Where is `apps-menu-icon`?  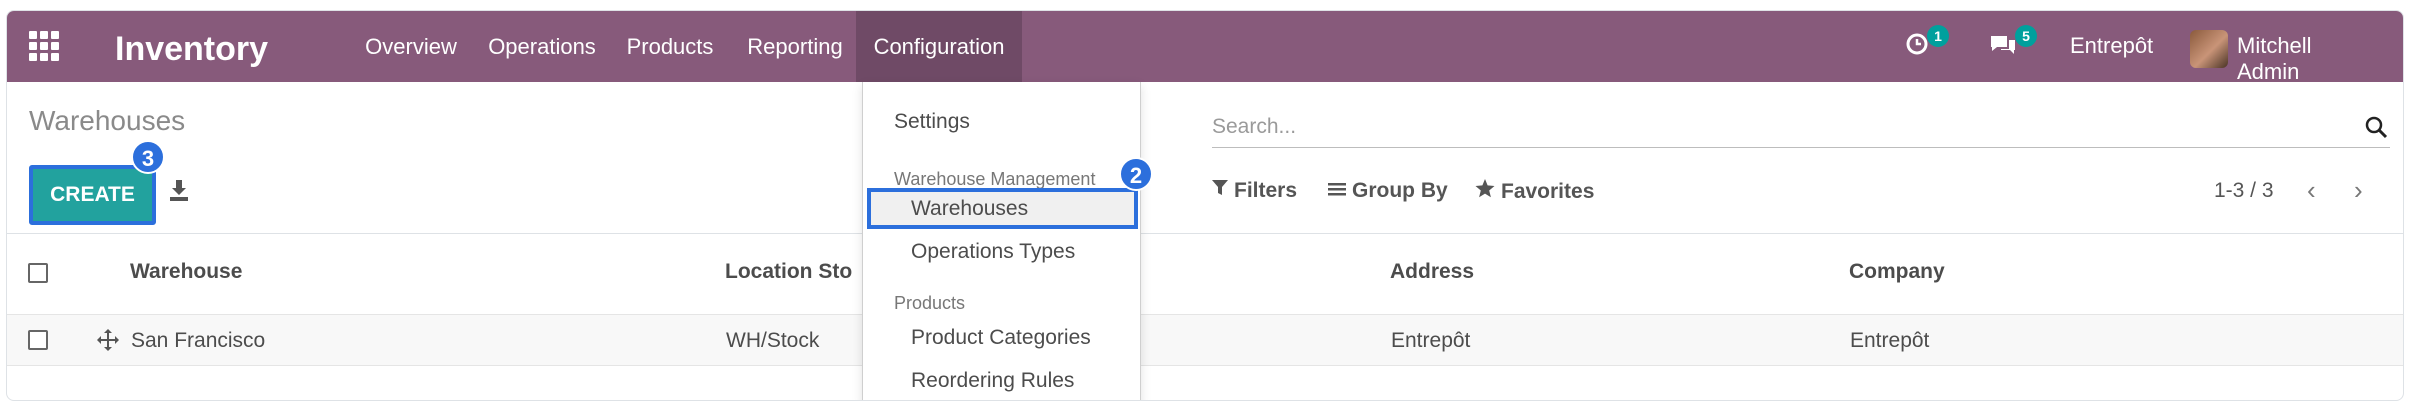
apps-menu-icon is located at coordinates (44, 46).